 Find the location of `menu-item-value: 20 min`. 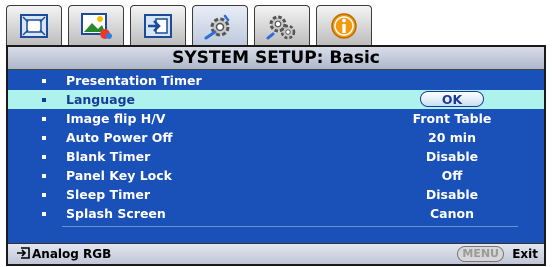

menu-item-value: 20 min is located at coordinates (452, 137).